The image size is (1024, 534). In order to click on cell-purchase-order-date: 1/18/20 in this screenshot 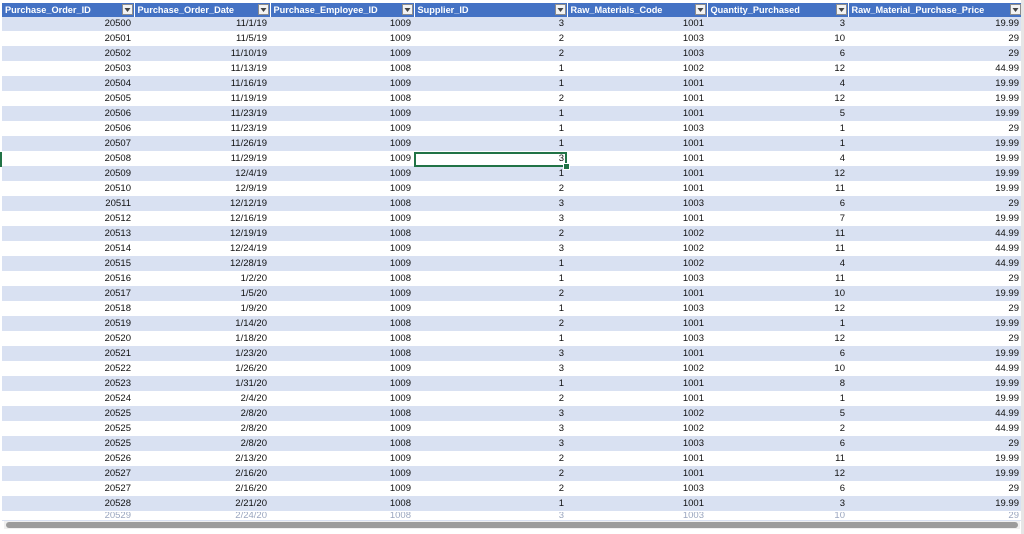, I will do `click(202, 339)`.